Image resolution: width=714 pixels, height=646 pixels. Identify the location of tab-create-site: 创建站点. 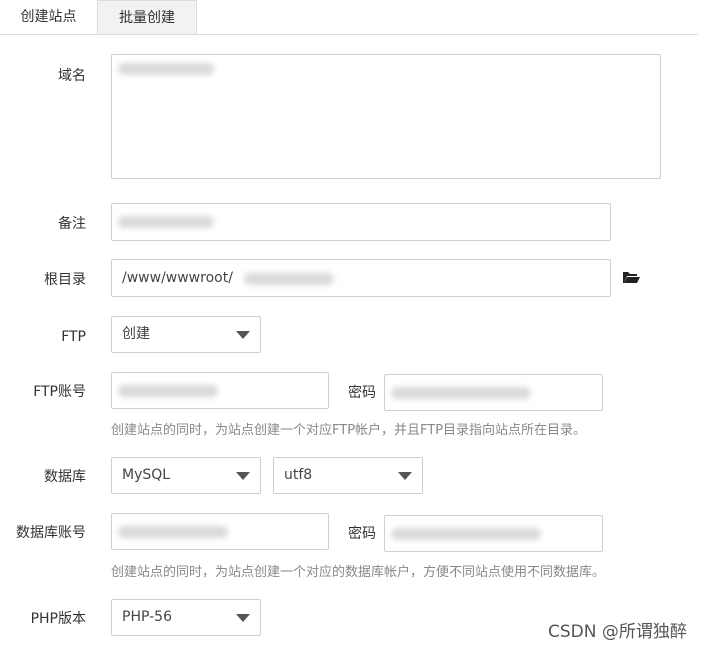
(48, 17).